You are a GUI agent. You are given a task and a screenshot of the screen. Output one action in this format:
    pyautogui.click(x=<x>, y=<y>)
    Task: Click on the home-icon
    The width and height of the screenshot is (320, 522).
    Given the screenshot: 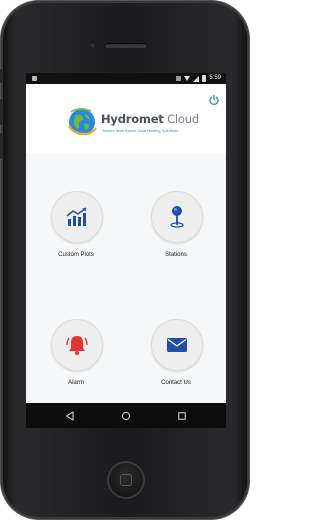 What is the action you would take?
    pyautogui.click(x=126, y=416)
    